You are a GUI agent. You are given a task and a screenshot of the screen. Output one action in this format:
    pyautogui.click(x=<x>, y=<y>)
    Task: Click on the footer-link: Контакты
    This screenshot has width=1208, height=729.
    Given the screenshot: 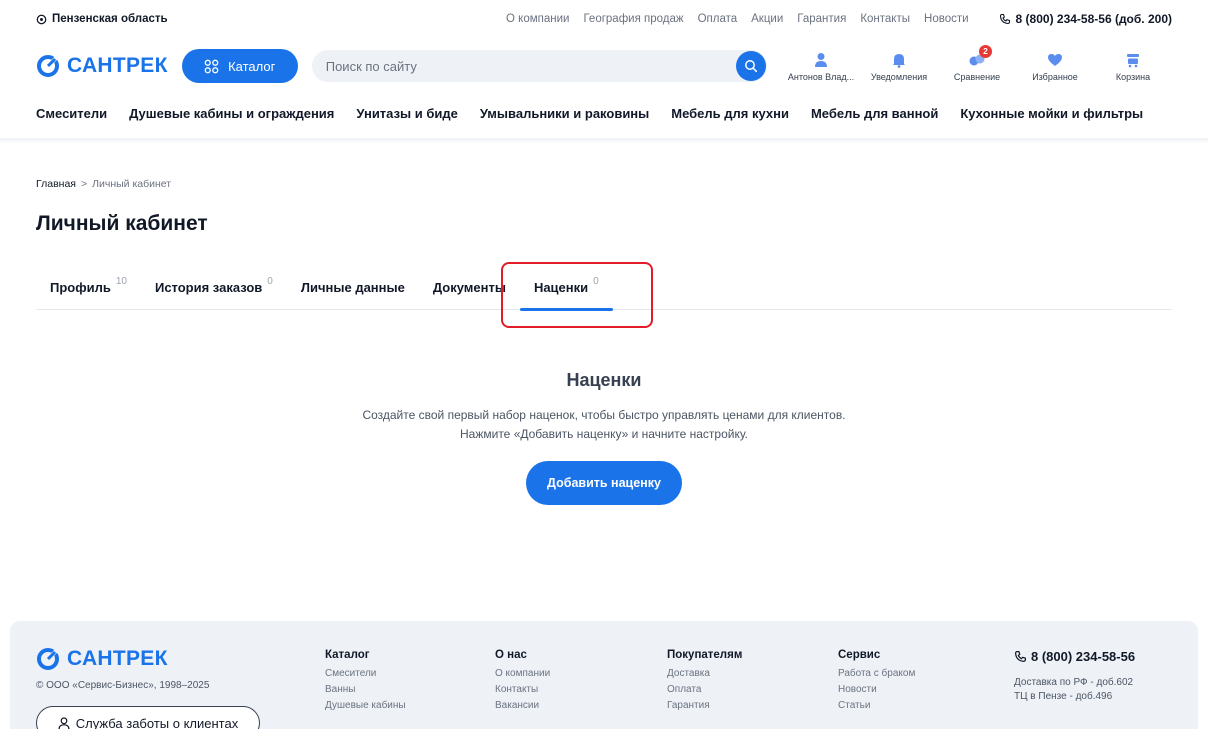 What is the action you would take?
    pyautogui.click(x=522, y=689)
    